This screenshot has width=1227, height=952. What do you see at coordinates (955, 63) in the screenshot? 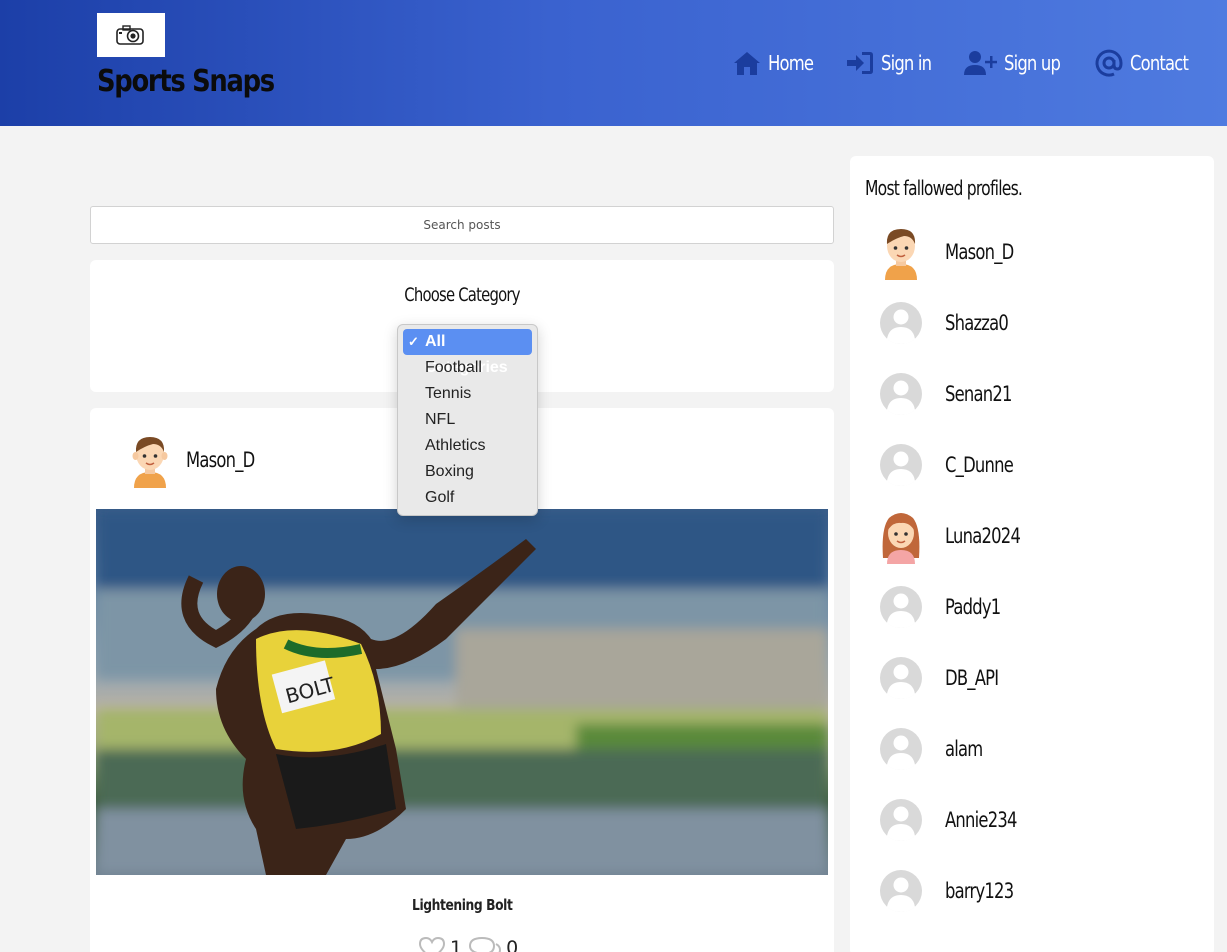
I see `main-nav: Home Sign in Sign up Contact` at bounding box center [955, 63].